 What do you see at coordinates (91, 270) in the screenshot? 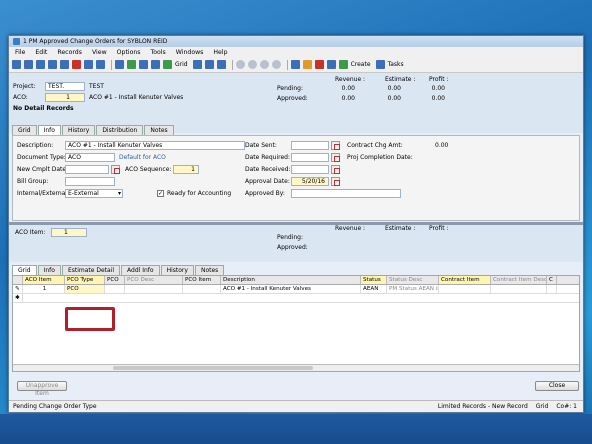
I see `tab-estimate-detail: Estimate Detail` at bounding box center [91, 270].